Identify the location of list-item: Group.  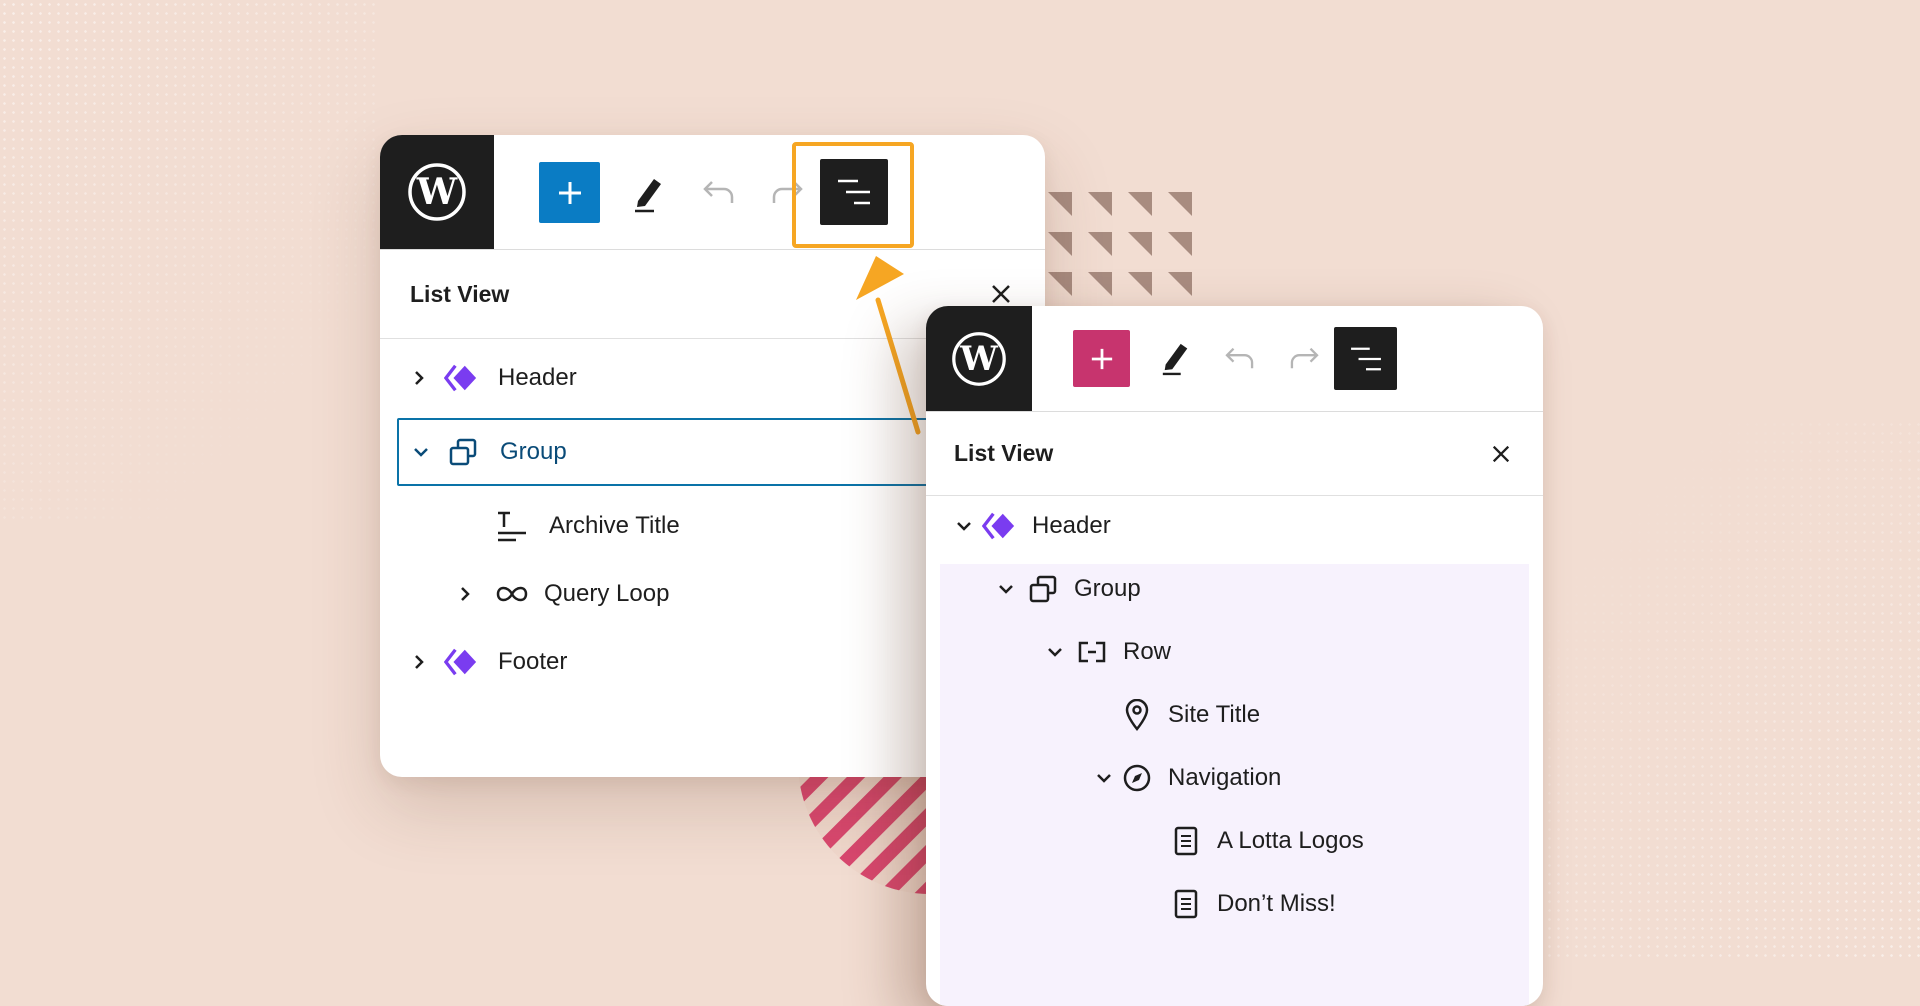
(1234, 589).